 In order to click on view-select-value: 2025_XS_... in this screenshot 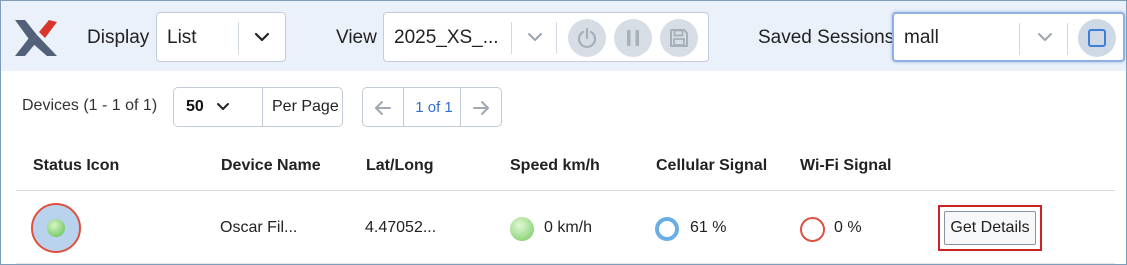, I will do `click(446, 37)`.